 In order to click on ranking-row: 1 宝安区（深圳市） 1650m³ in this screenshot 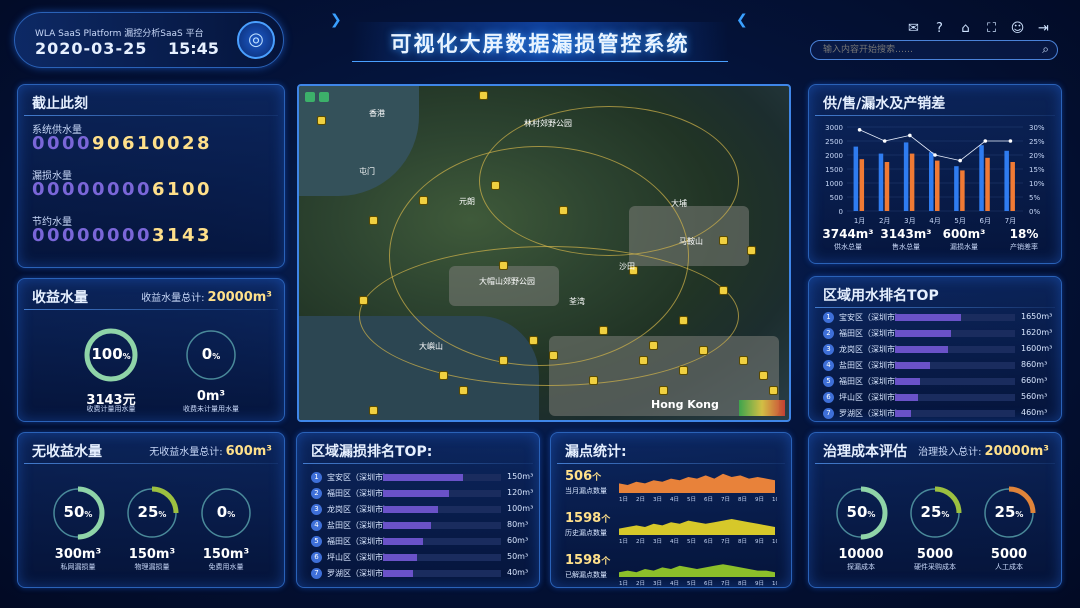, I will do `click(939, 318)`.